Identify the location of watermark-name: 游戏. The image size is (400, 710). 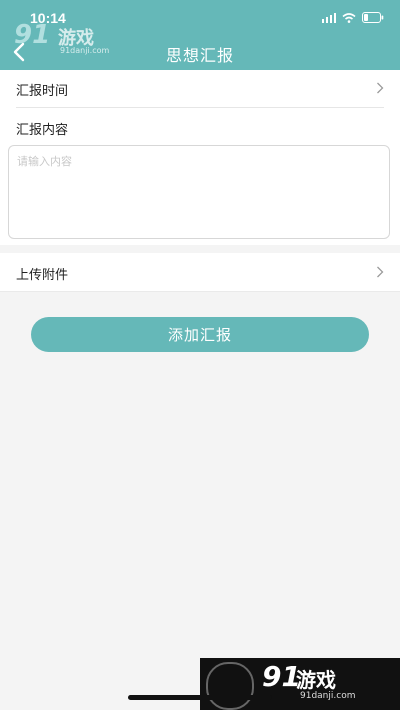
(316, 680).